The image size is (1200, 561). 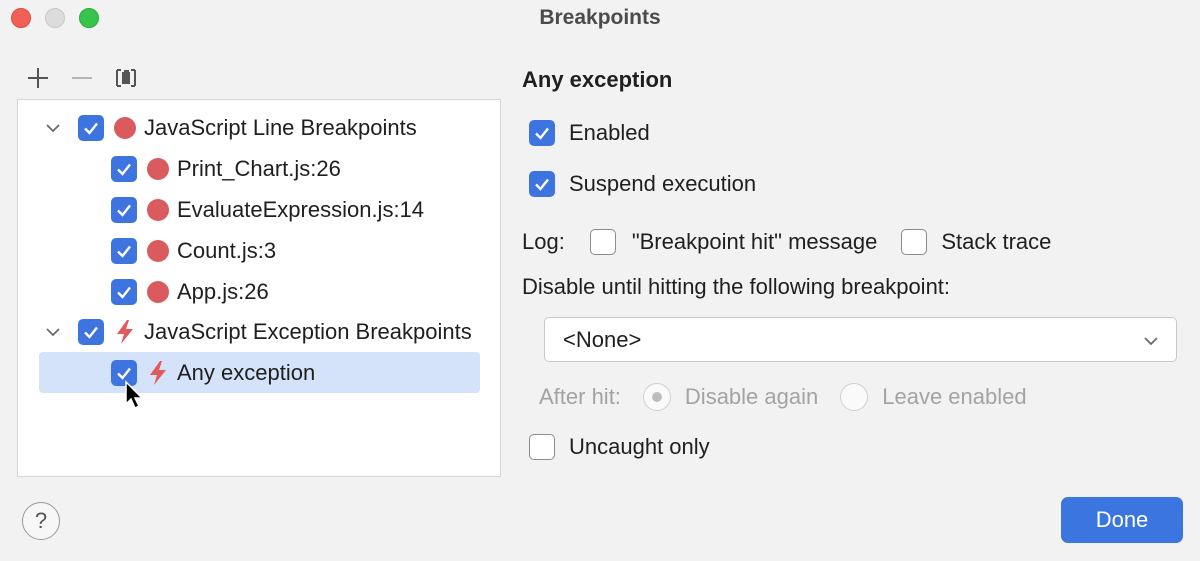 I want to click on uncaught-option: Uncaught only, so click(x=619, y=447).